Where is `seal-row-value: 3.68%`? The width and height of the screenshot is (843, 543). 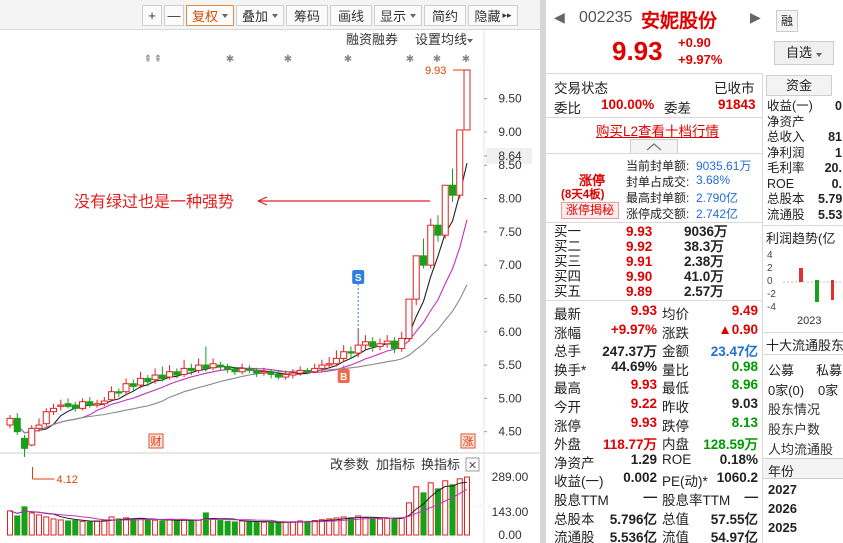 seal-row-value: 3.68% is located at coordinates (713, 180).